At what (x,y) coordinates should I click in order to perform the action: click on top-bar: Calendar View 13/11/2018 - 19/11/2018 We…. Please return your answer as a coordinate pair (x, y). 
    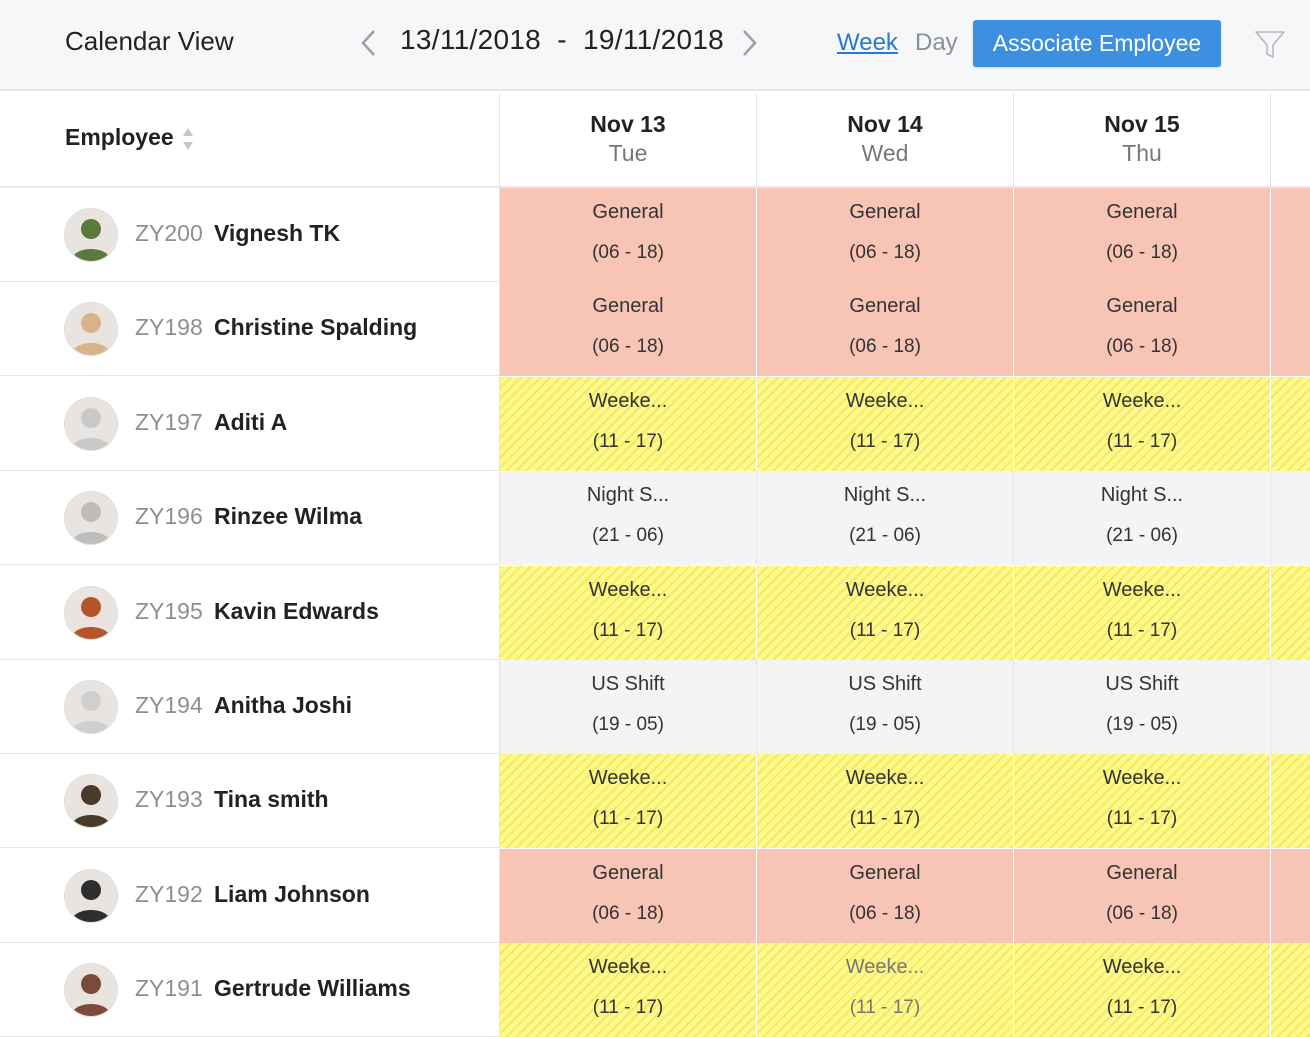
    Looking at the image, I should click on (655, 45).